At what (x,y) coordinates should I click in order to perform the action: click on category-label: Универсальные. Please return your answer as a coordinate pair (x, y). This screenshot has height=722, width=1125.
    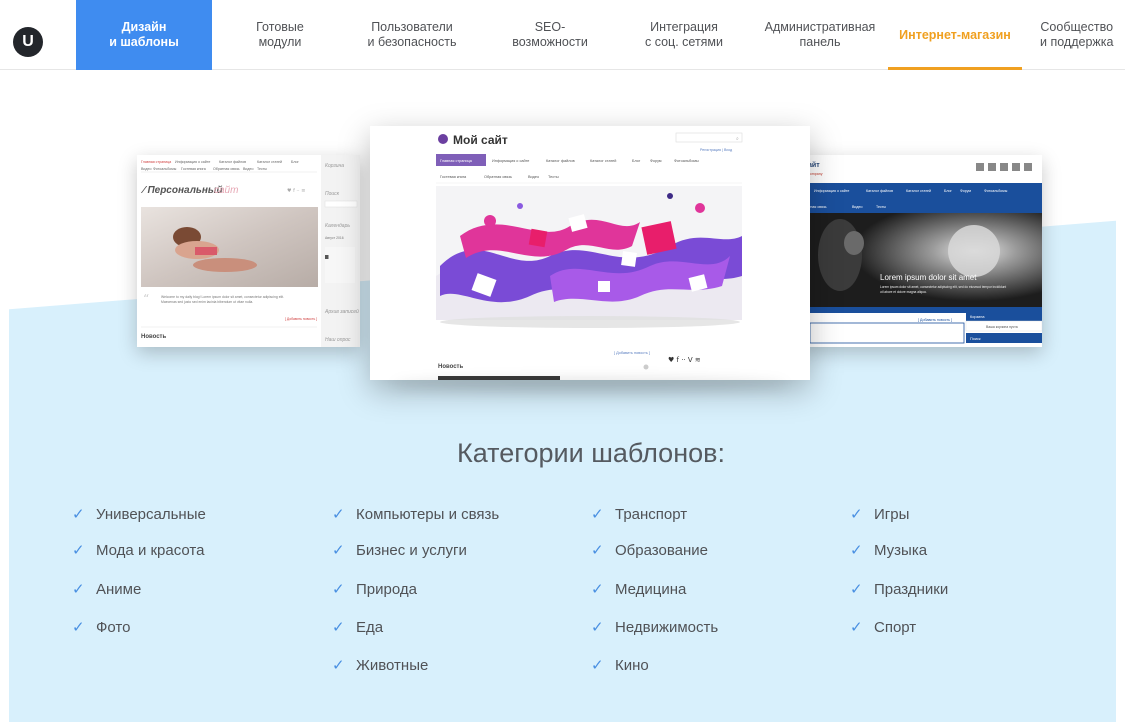
    Looking at the image, I should click on (151, 514).